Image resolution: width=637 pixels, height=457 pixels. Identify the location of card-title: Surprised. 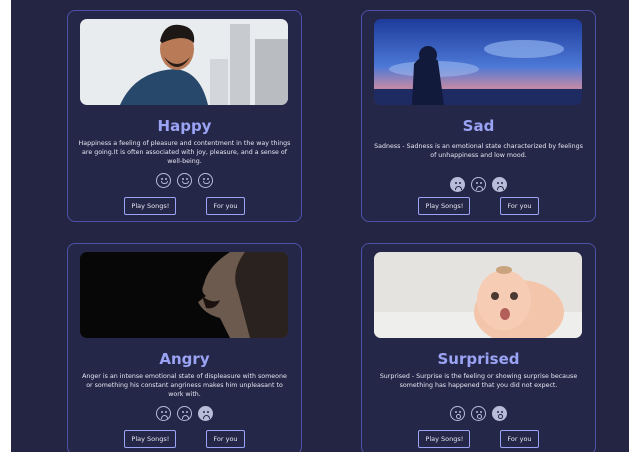
(478, 359).